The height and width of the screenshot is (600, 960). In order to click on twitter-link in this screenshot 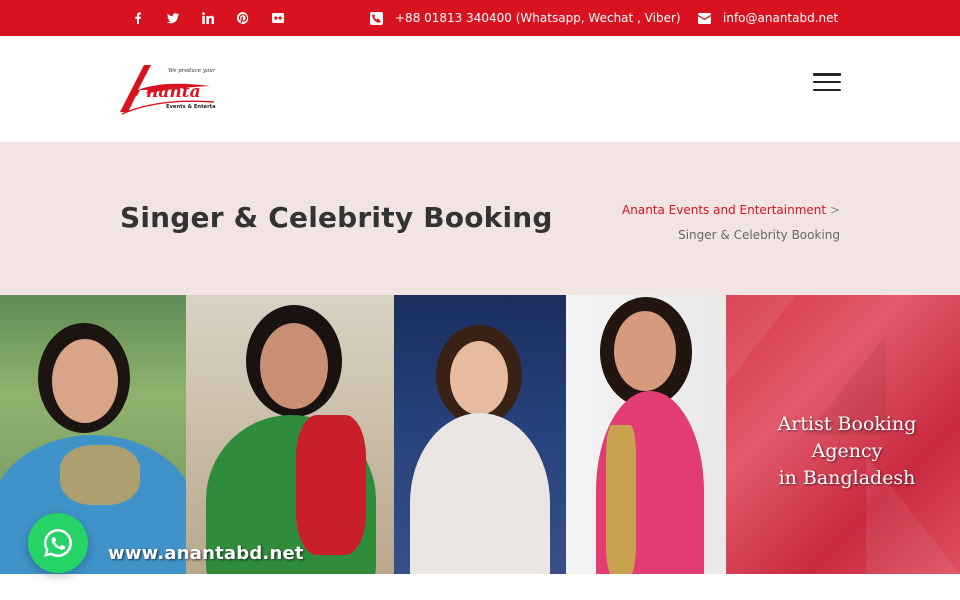, I will do `click(172, 18)`.